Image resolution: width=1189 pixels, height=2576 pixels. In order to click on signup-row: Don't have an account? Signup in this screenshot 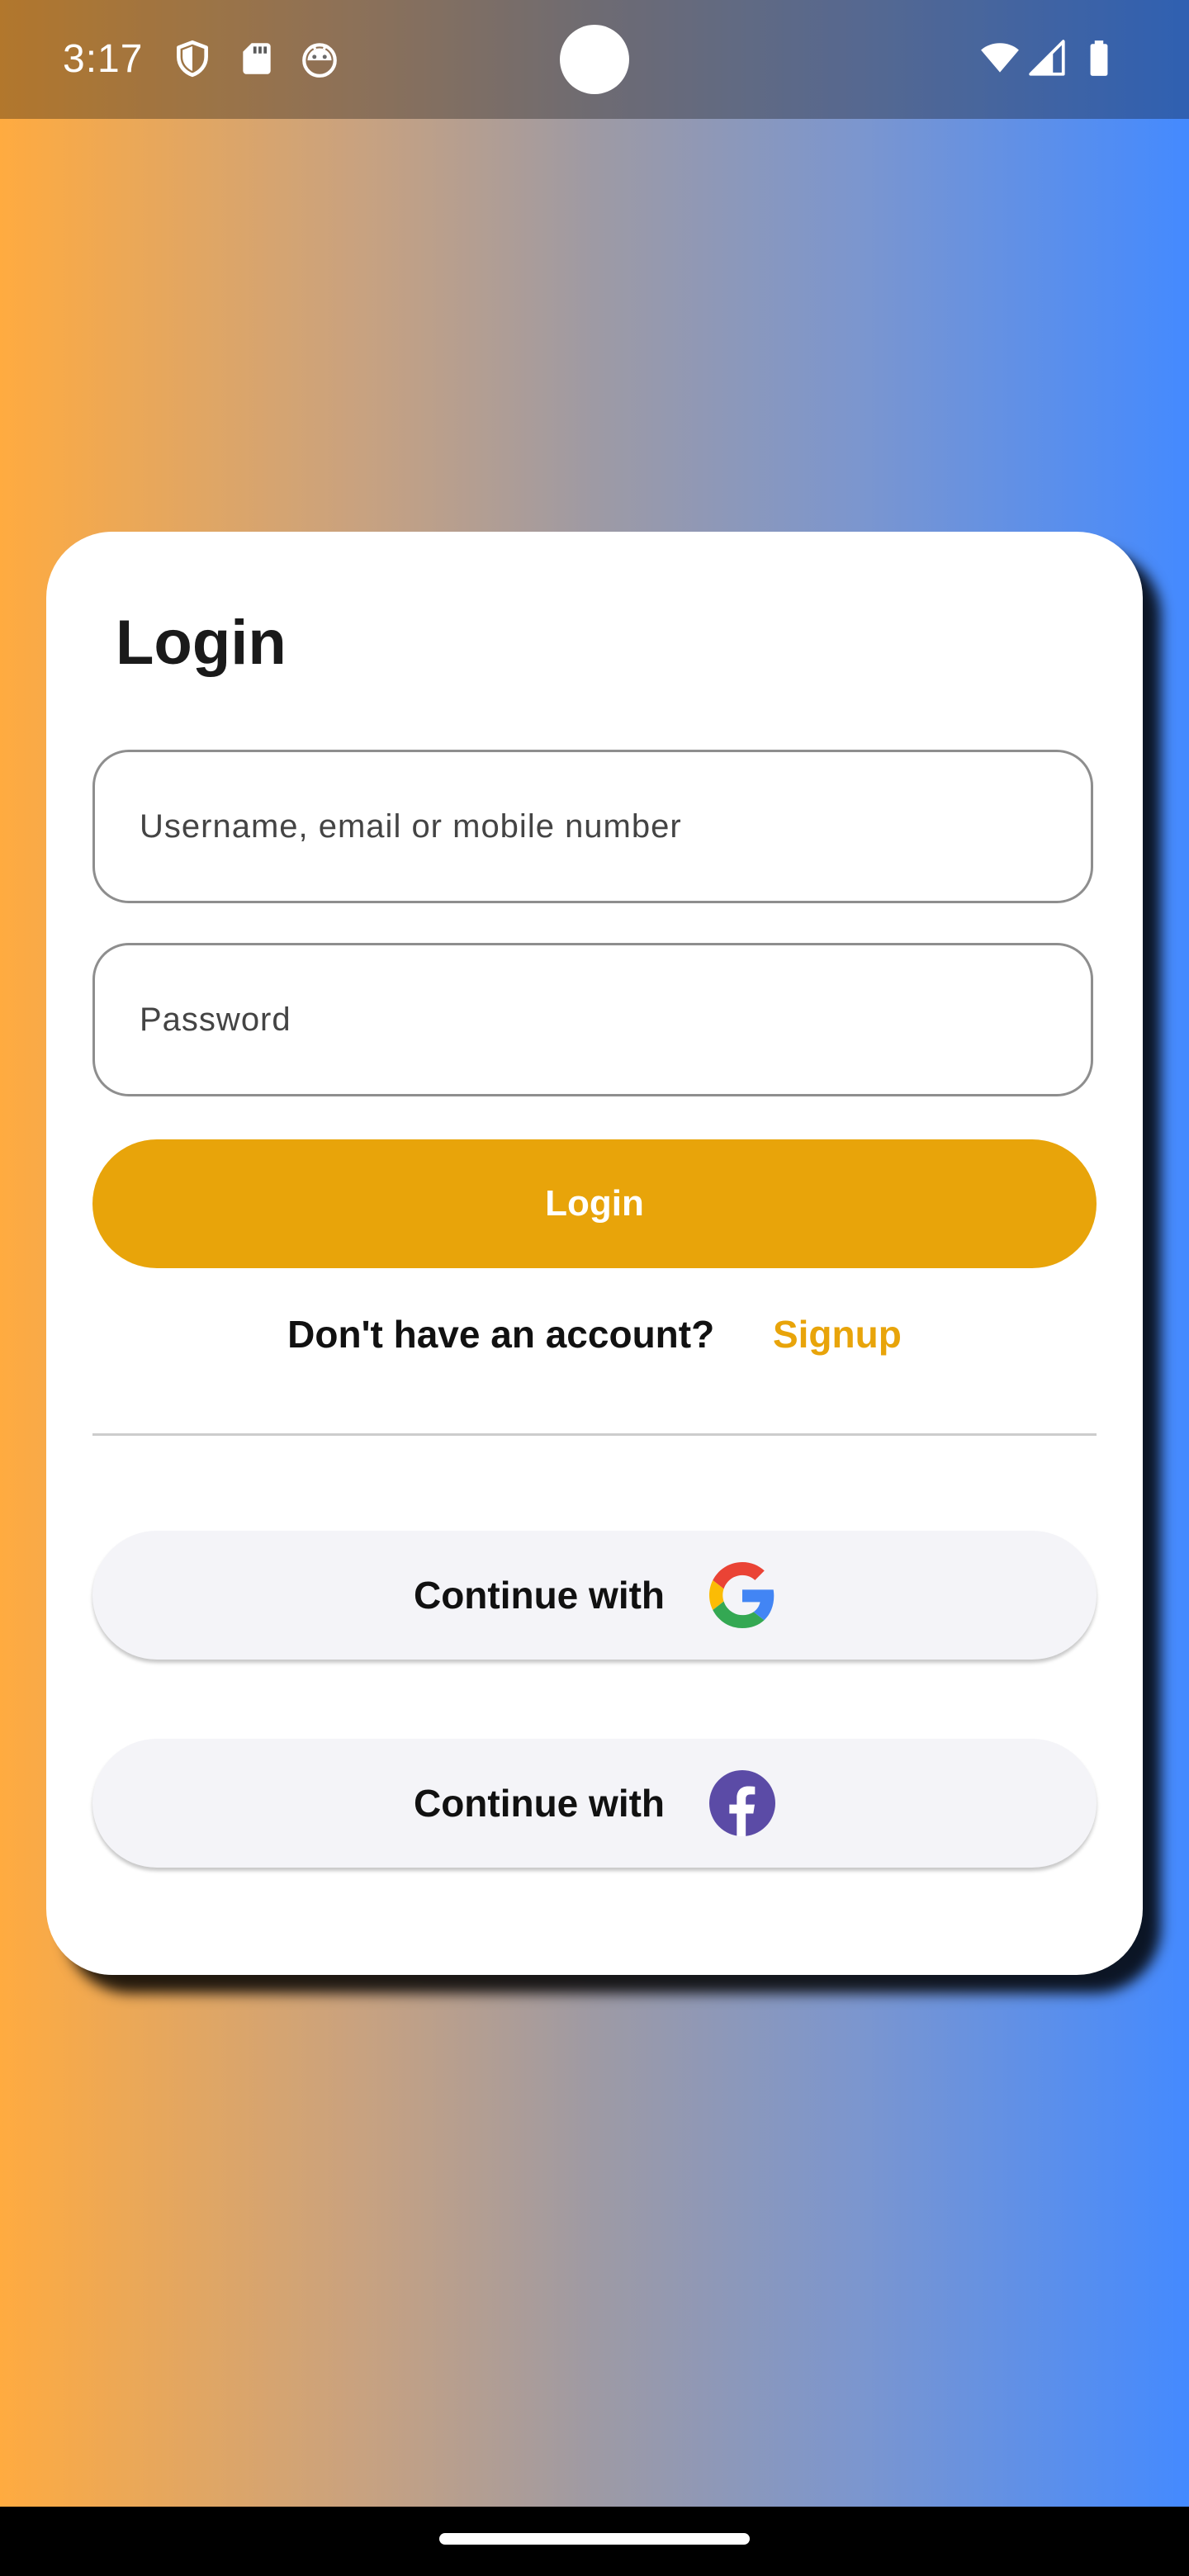, I will do `click(594, 1334)`.